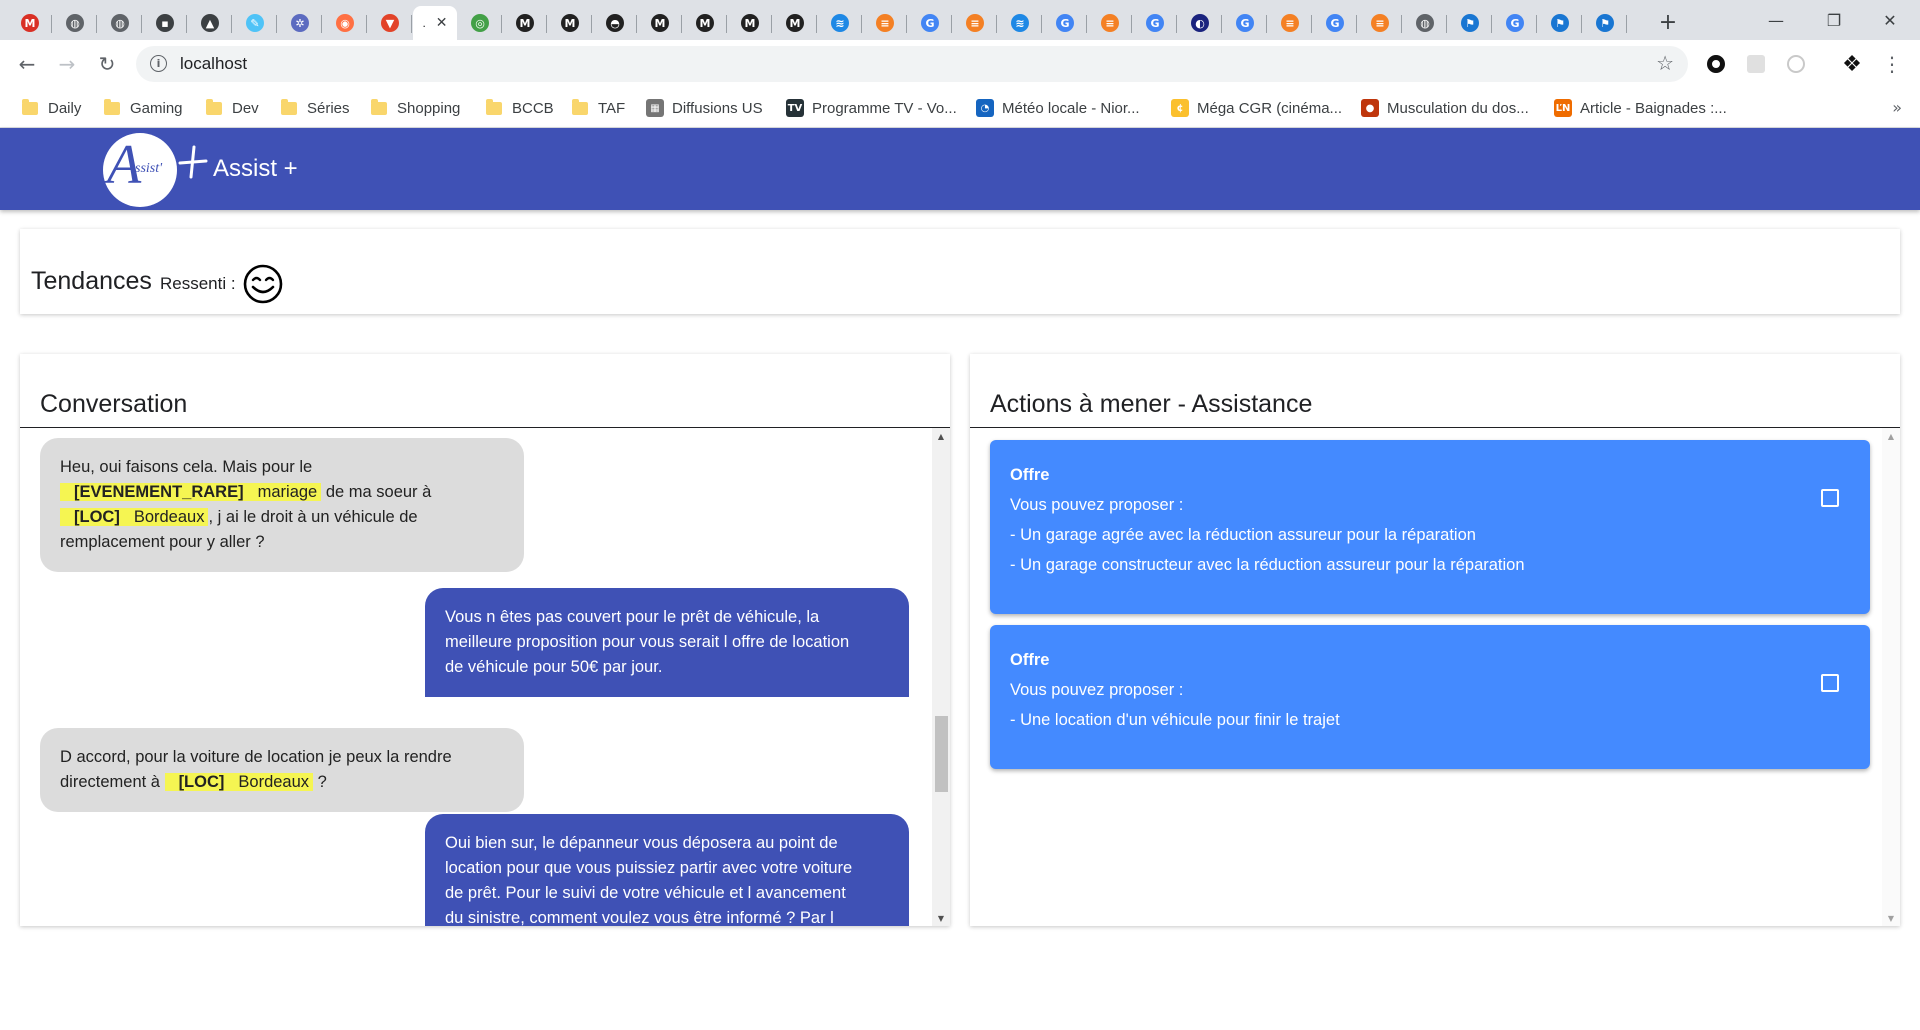  Describe the element at coordinates (210, 23) in the screenshot. I see `browser-tab: ▲` at that location.